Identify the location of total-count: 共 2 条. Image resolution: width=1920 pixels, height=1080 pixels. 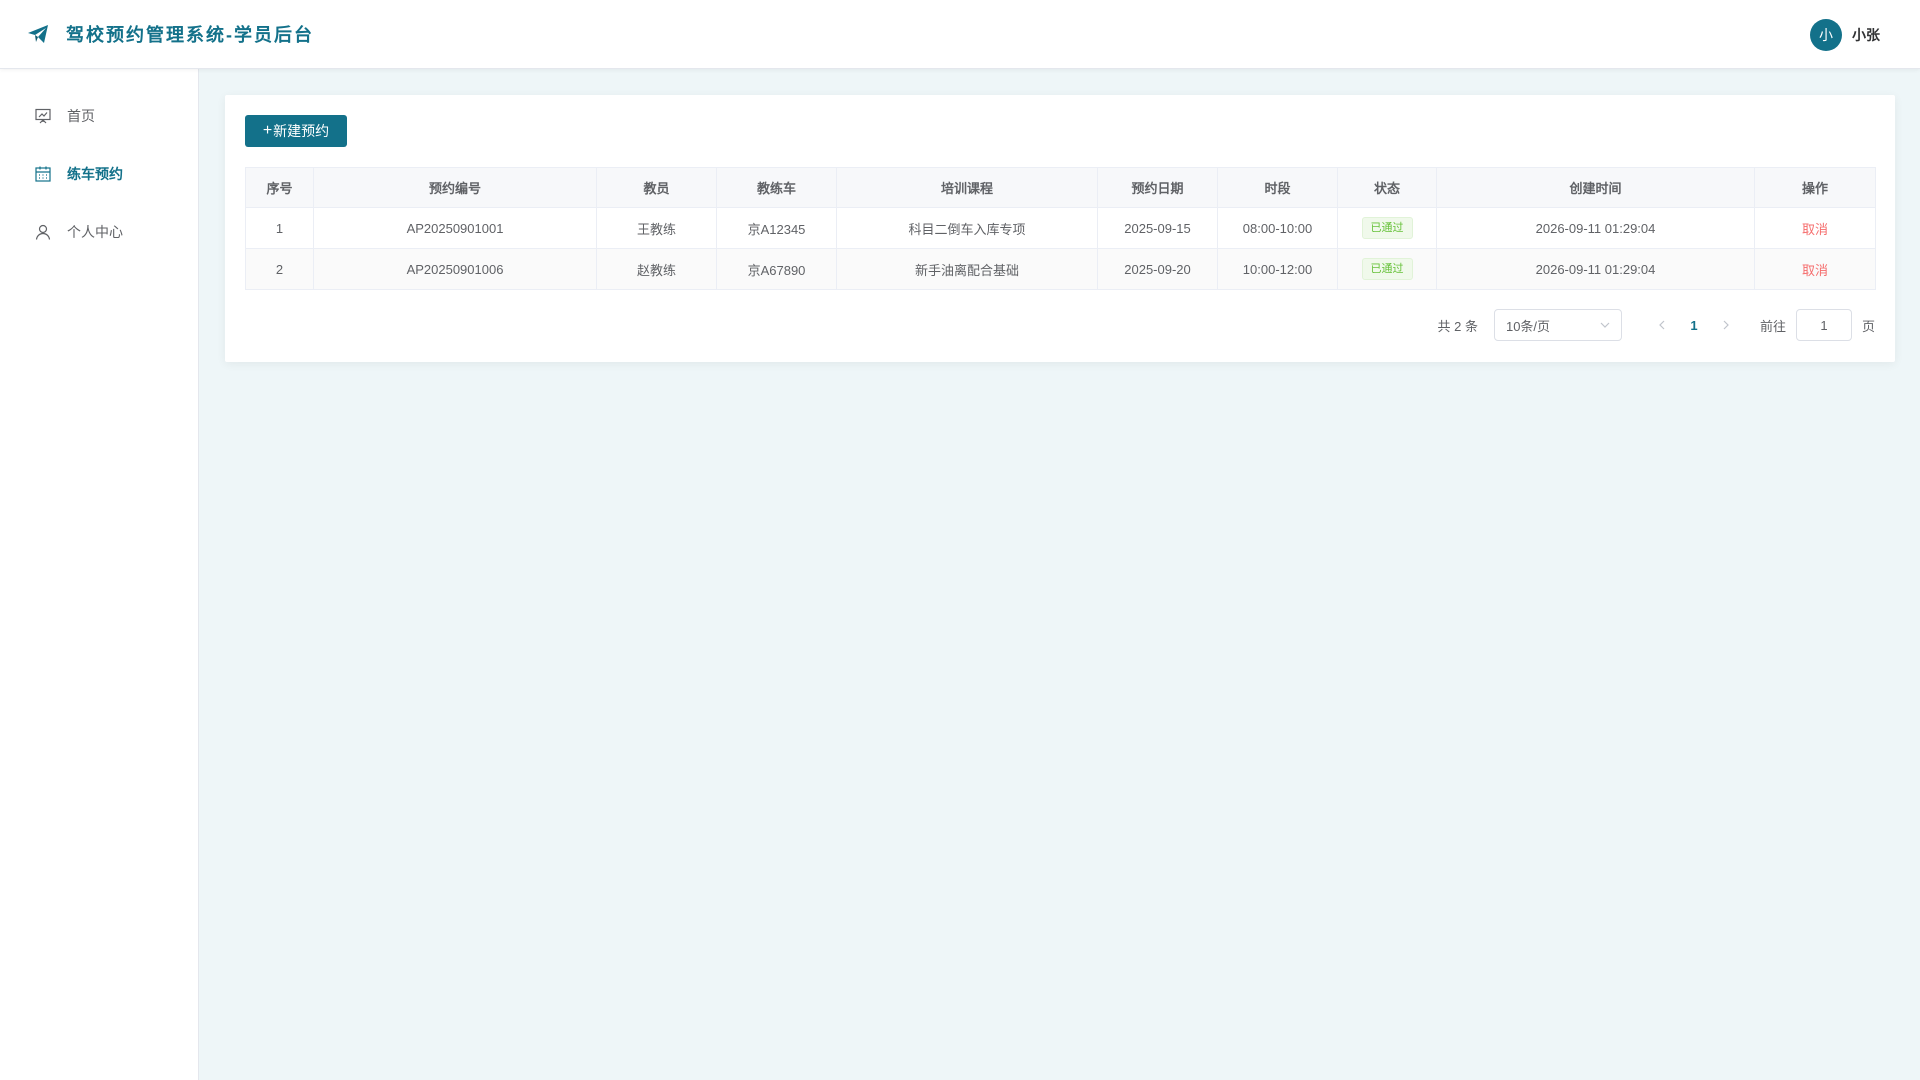
(1457, 326).